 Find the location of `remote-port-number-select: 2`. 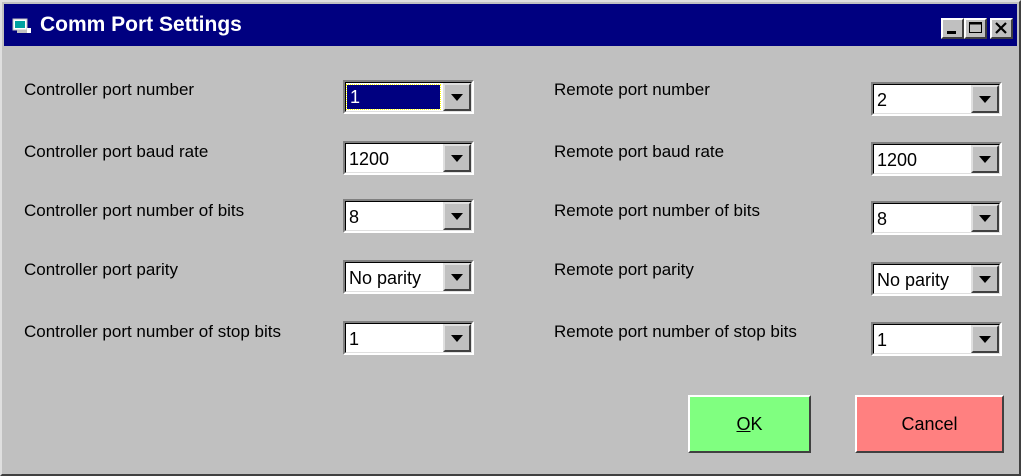

remote-port-number-select: 2 is located at coordinates (936, 99).